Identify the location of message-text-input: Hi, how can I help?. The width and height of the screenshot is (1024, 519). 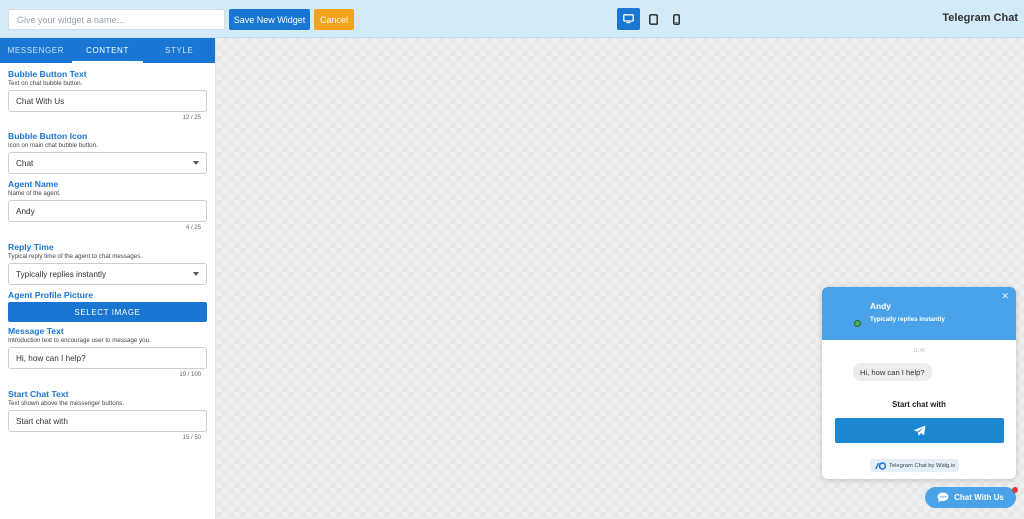
(107, 358).